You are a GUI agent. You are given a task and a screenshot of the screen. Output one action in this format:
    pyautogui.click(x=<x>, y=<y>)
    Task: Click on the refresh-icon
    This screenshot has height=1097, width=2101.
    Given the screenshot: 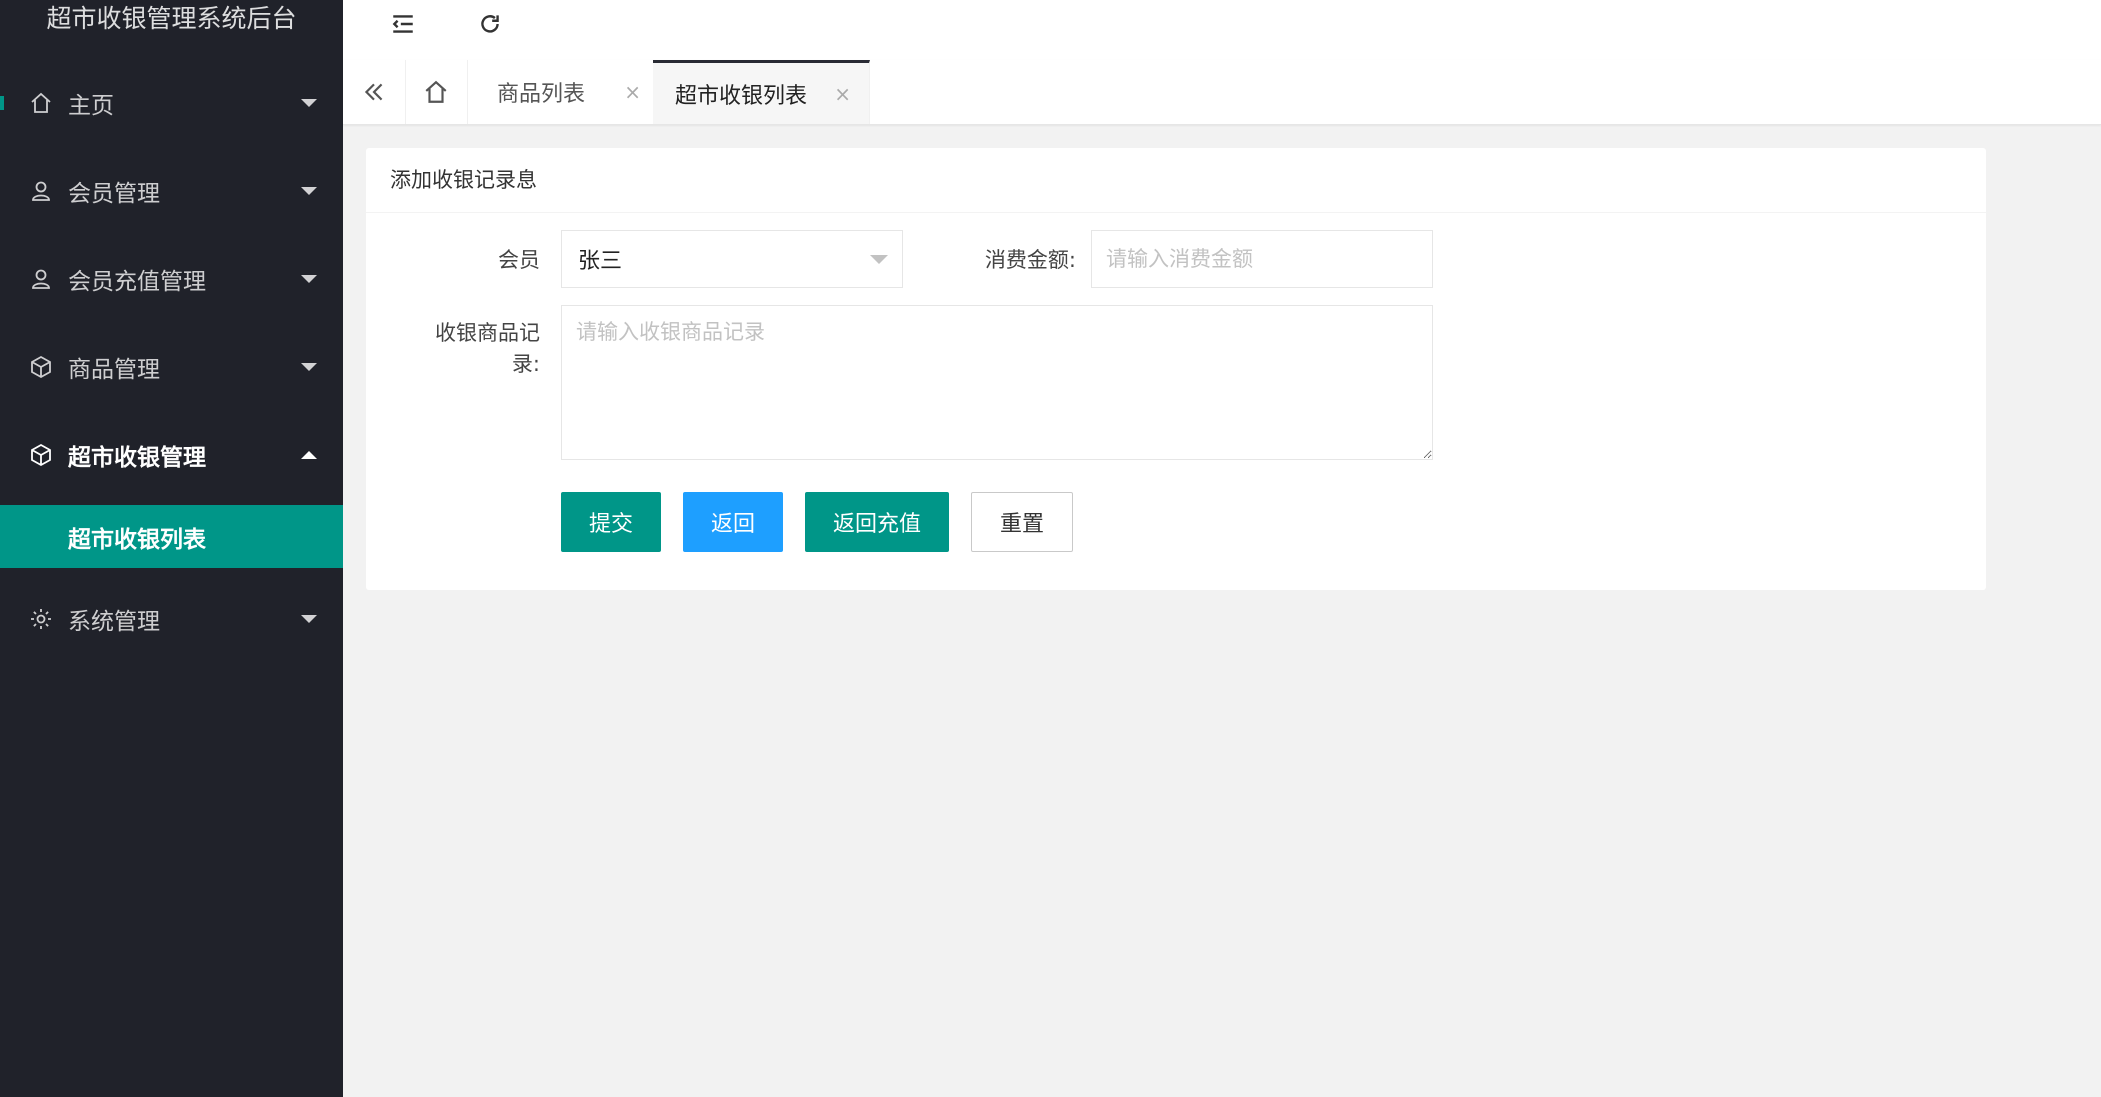 What is the action you would take?
    pyautogui.click(x=490, y=24)
    